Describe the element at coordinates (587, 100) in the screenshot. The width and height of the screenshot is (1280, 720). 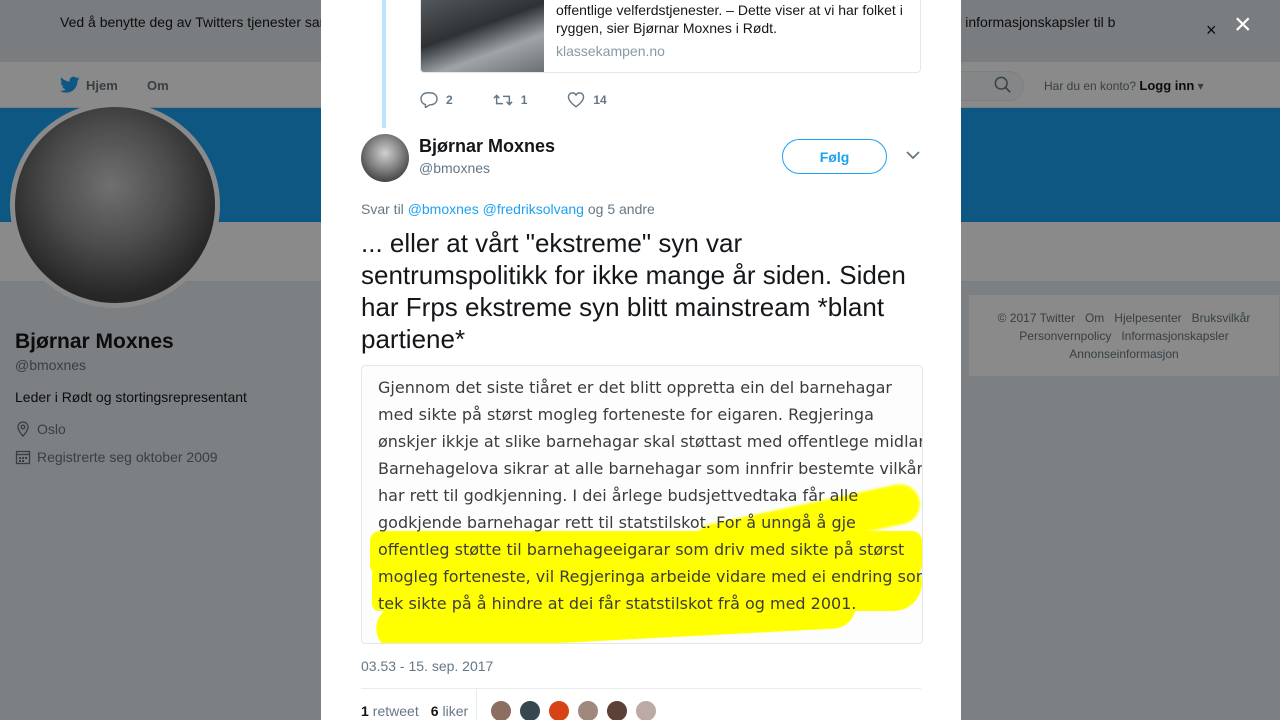
I see `like-button: 14` at that location.